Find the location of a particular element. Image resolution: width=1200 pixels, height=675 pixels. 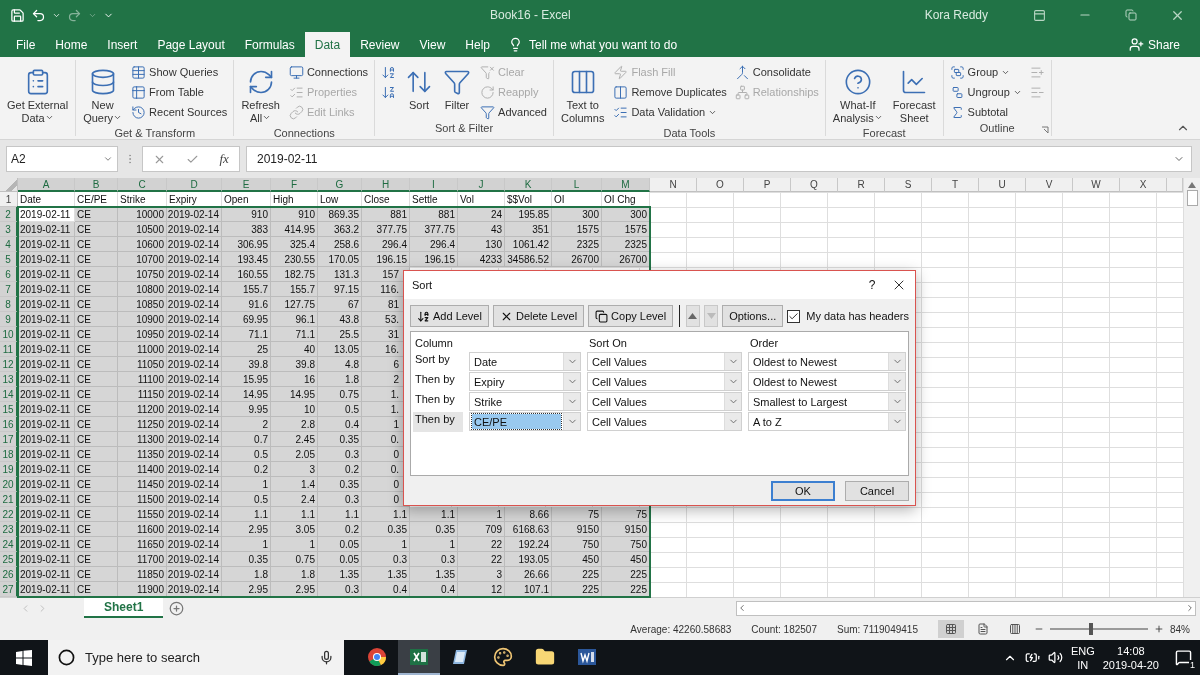

ribbon-button: Forecast Sheet is located at coordinates (914, 95).